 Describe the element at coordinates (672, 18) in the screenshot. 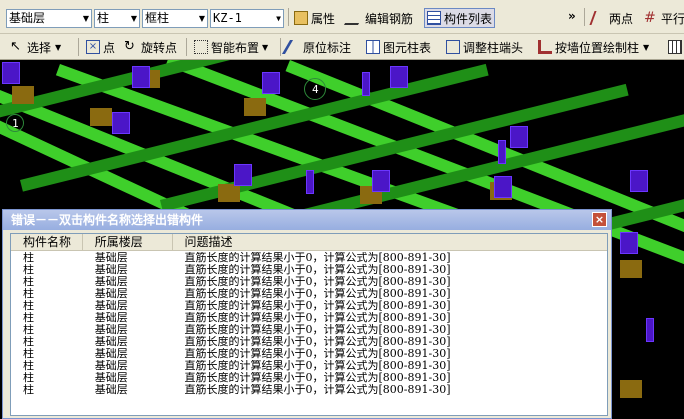

I see `parallel-label: 平行` at that location.